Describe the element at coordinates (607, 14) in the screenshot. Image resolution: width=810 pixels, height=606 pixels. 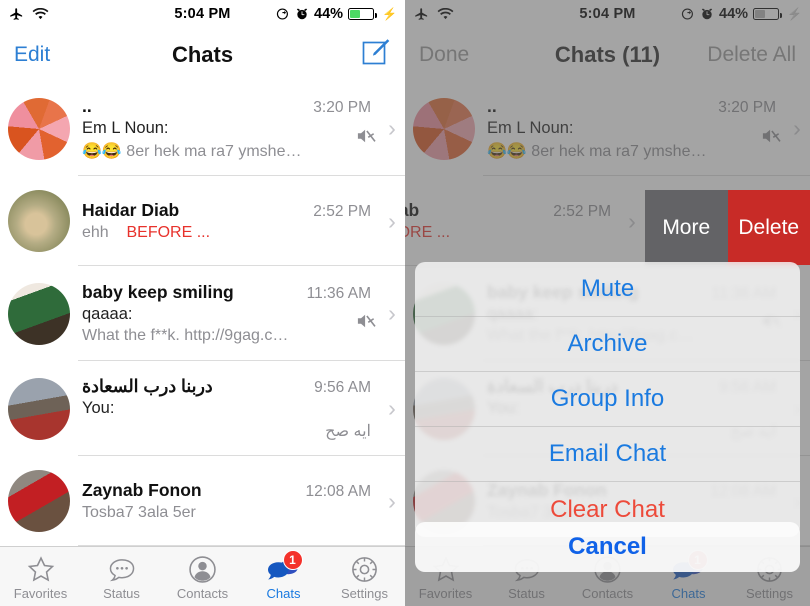
I see `status-bar-right: 5:04 PM 44% ⚡` at that location.